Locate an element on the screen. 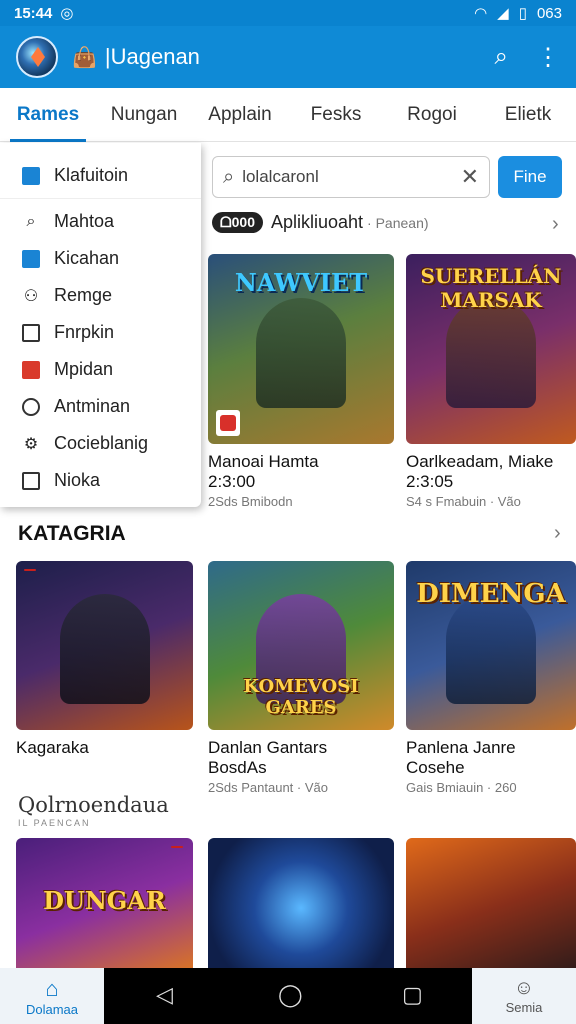 The height and width of the screenshot is (1024, 576). notification-icon: ◎ is located at coordinates (67, 13).